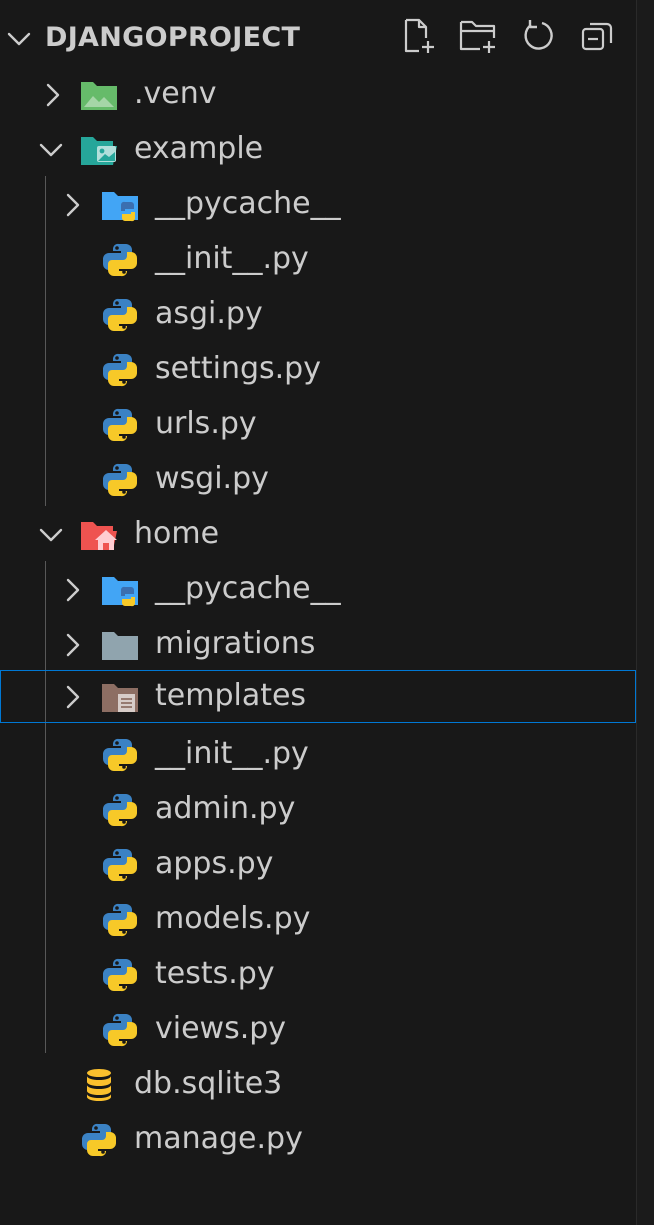 The height and width of the screenshot is (1225, 654). Describe the element at coordinates (99, 96) in the screenshot. I see `venv-folder-icon` at that location.